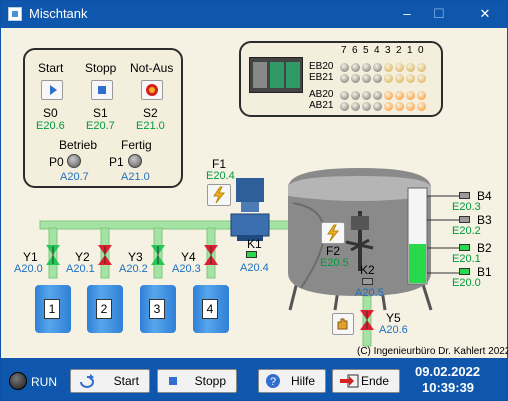  Describe the element at coordinates (302, 381) in the screenshot. I see `help-label: Hilfe` at that location.